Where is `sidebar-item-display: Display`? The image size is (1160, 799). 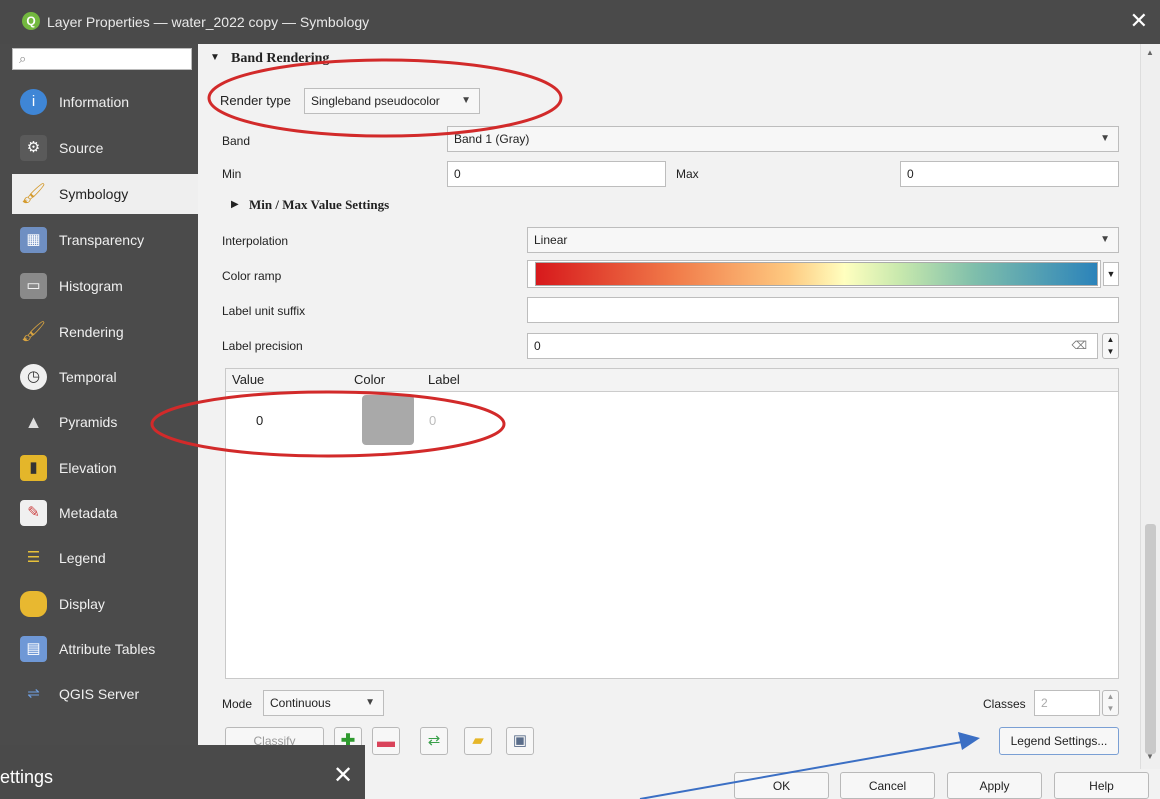 sidebar-item-display: Display is located at coordinates (105, 604).